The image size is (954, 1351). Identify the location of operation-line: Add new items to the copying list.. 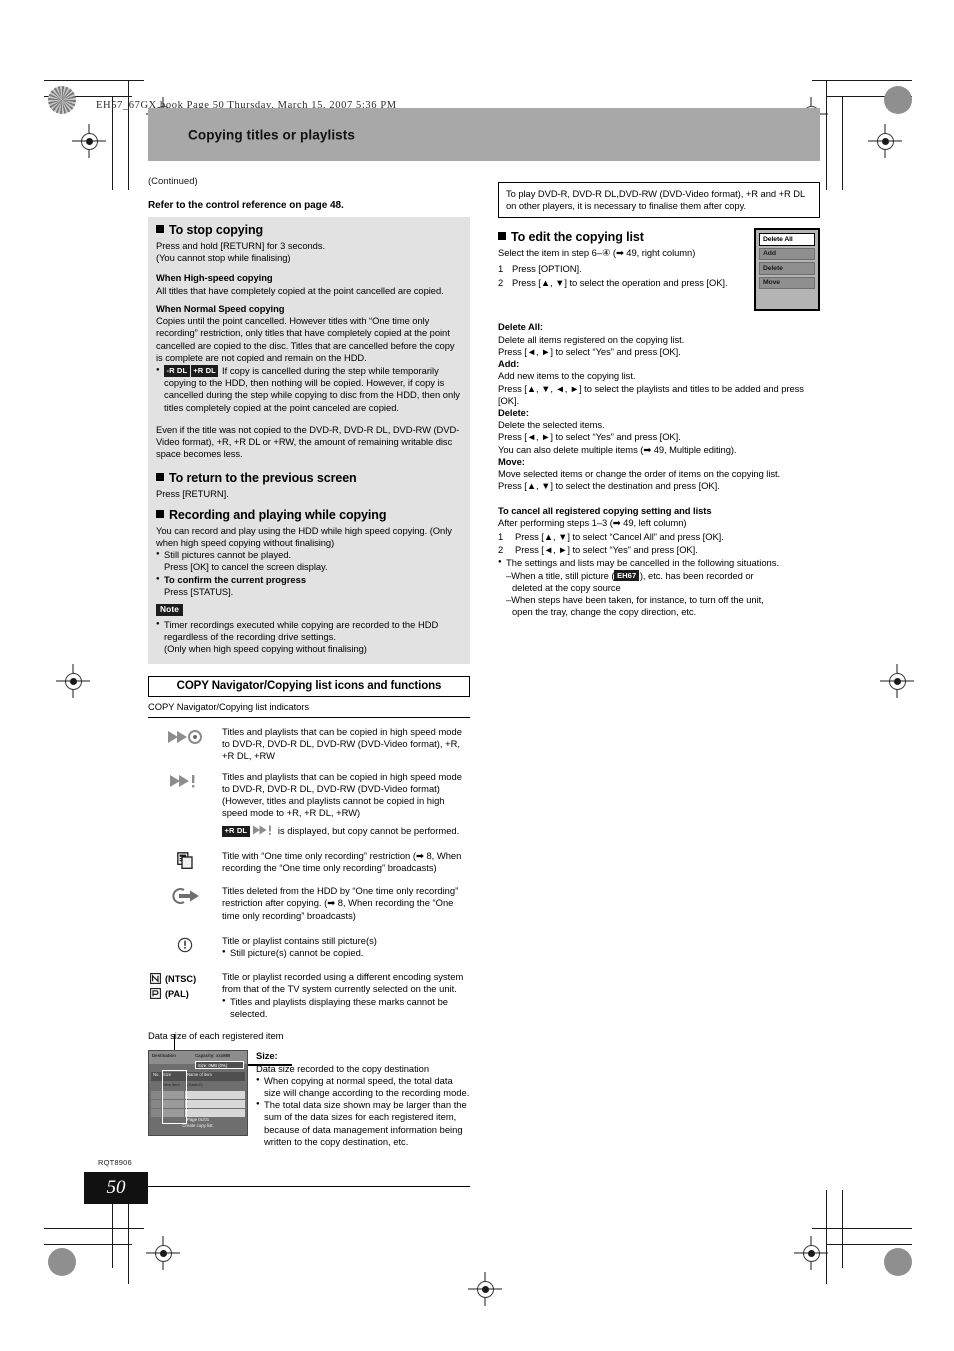
(567, 376).